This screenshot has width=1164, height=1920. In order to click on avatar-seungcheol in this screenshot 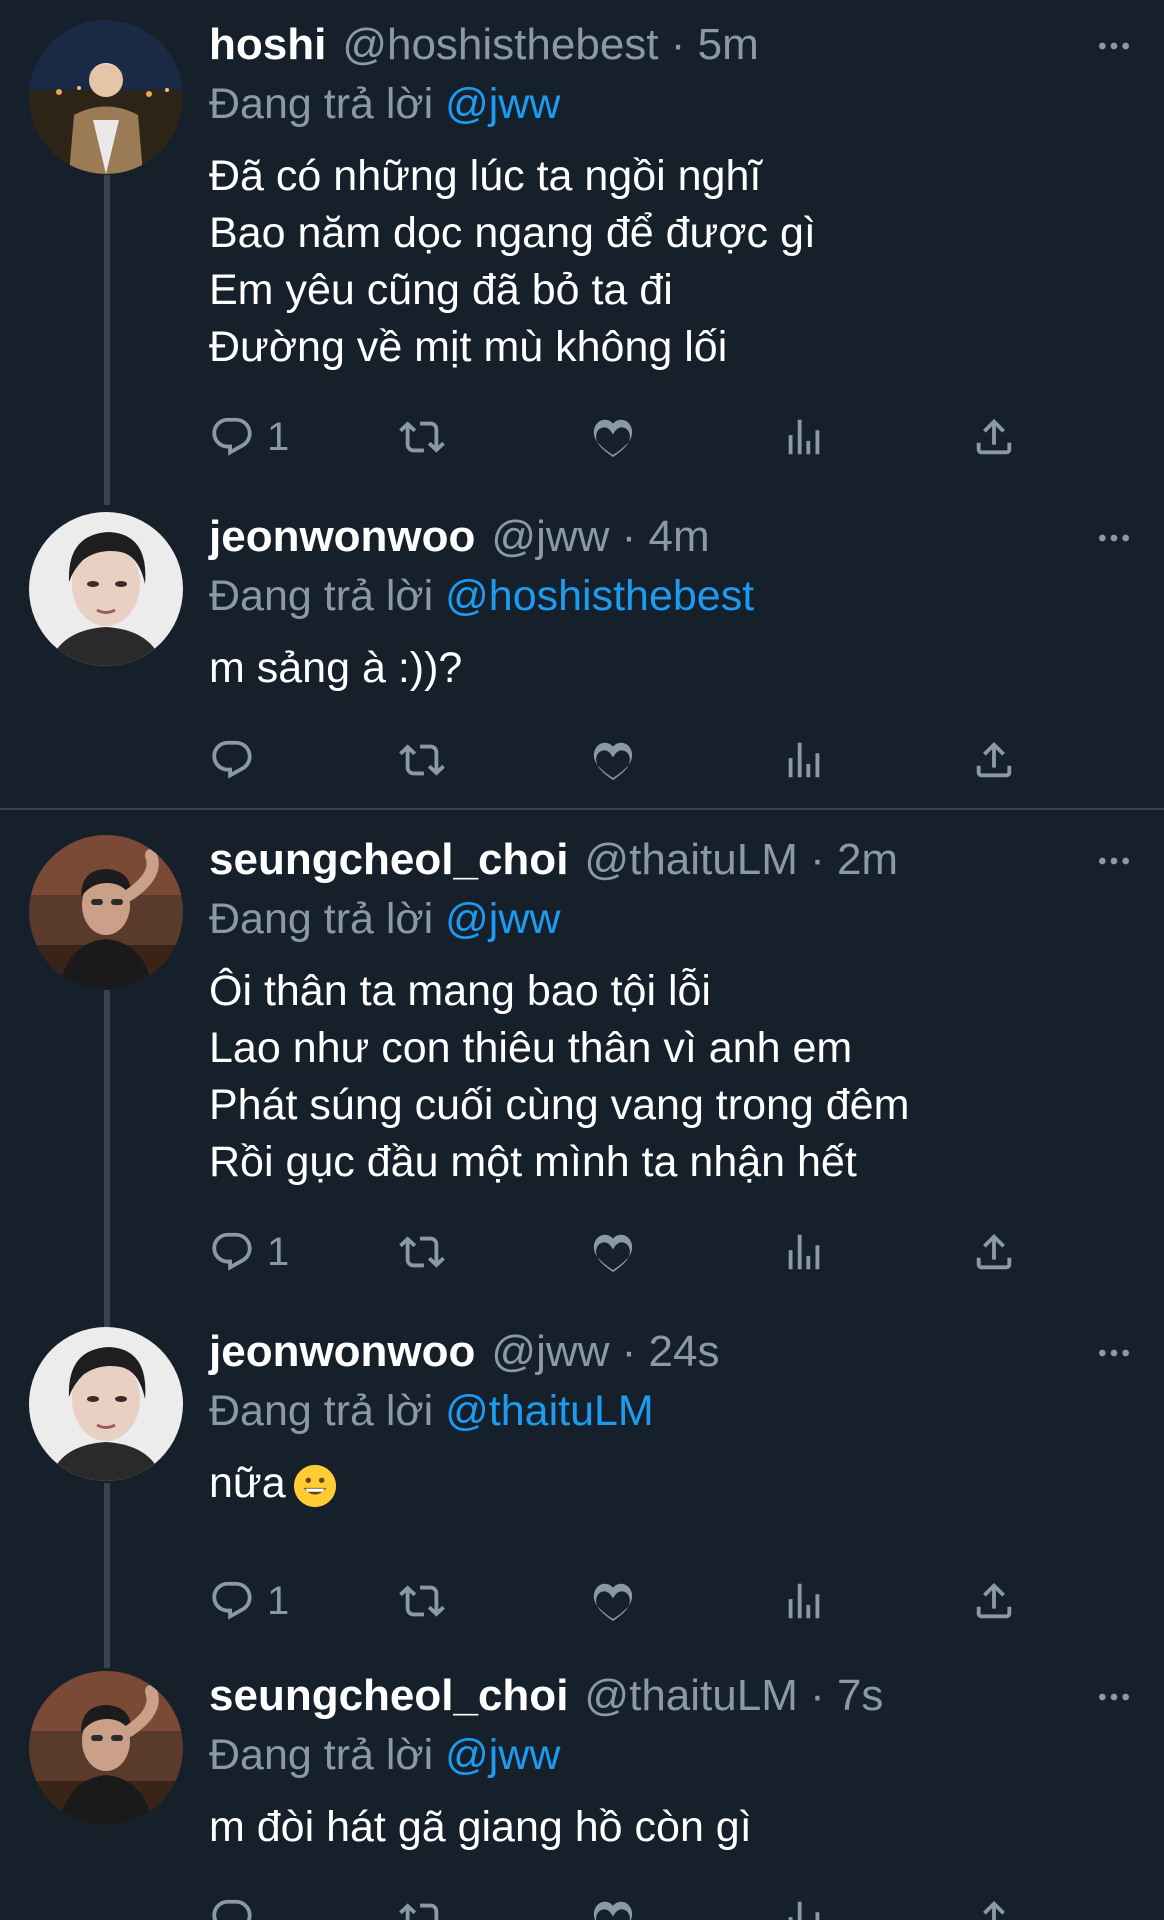, I will do `click(106, 1748)`.